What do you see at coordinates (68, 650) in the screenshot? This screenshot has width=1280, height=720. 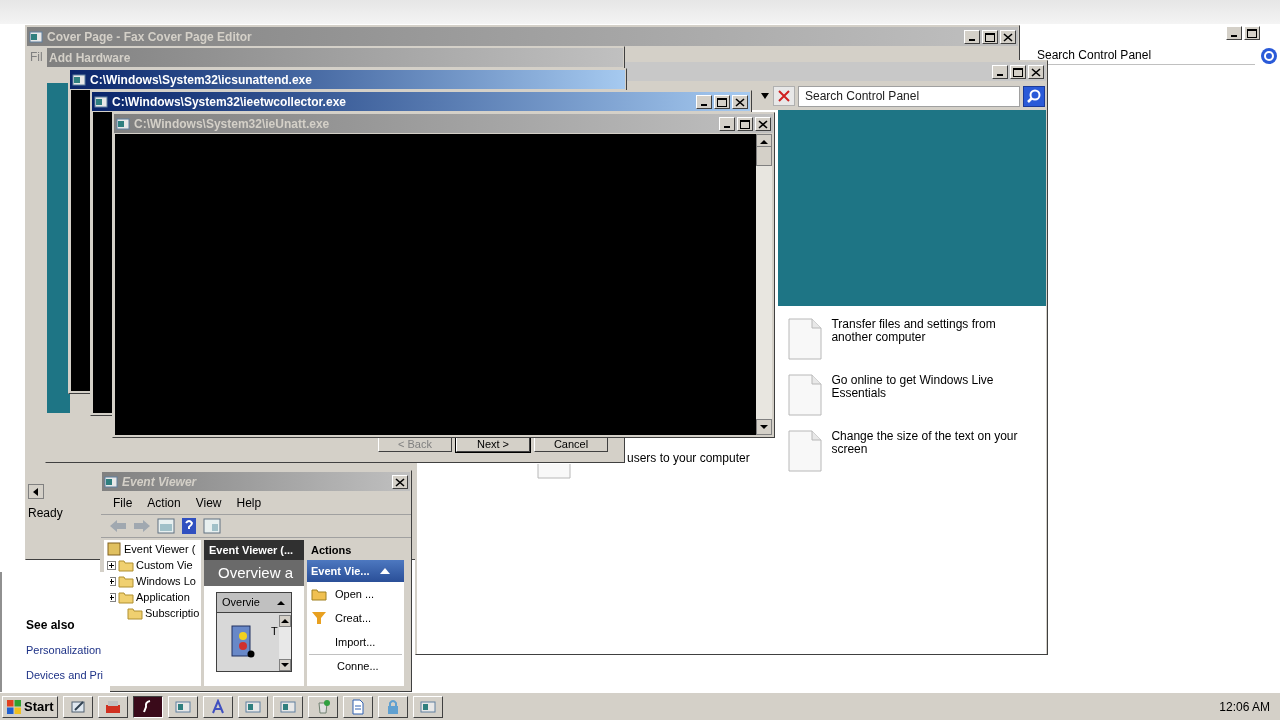 I see `link: Personalization` at bounding box center [68, 650].